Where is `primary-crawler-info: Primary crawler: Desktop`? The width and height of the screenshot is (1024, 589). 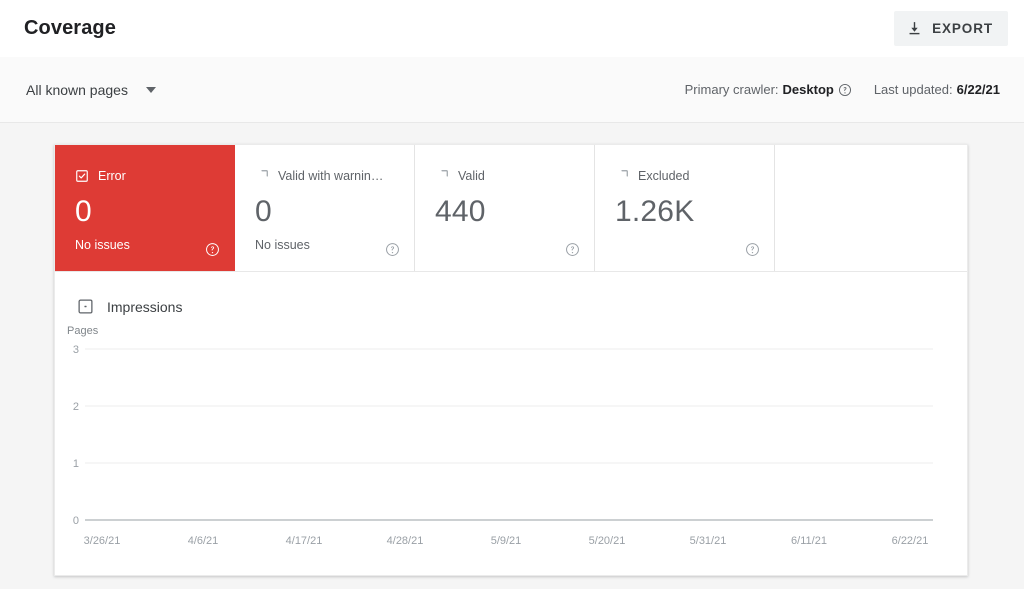
primary-crawler-info: Primary crawler: Desktop is located at coordinates (768, 89).